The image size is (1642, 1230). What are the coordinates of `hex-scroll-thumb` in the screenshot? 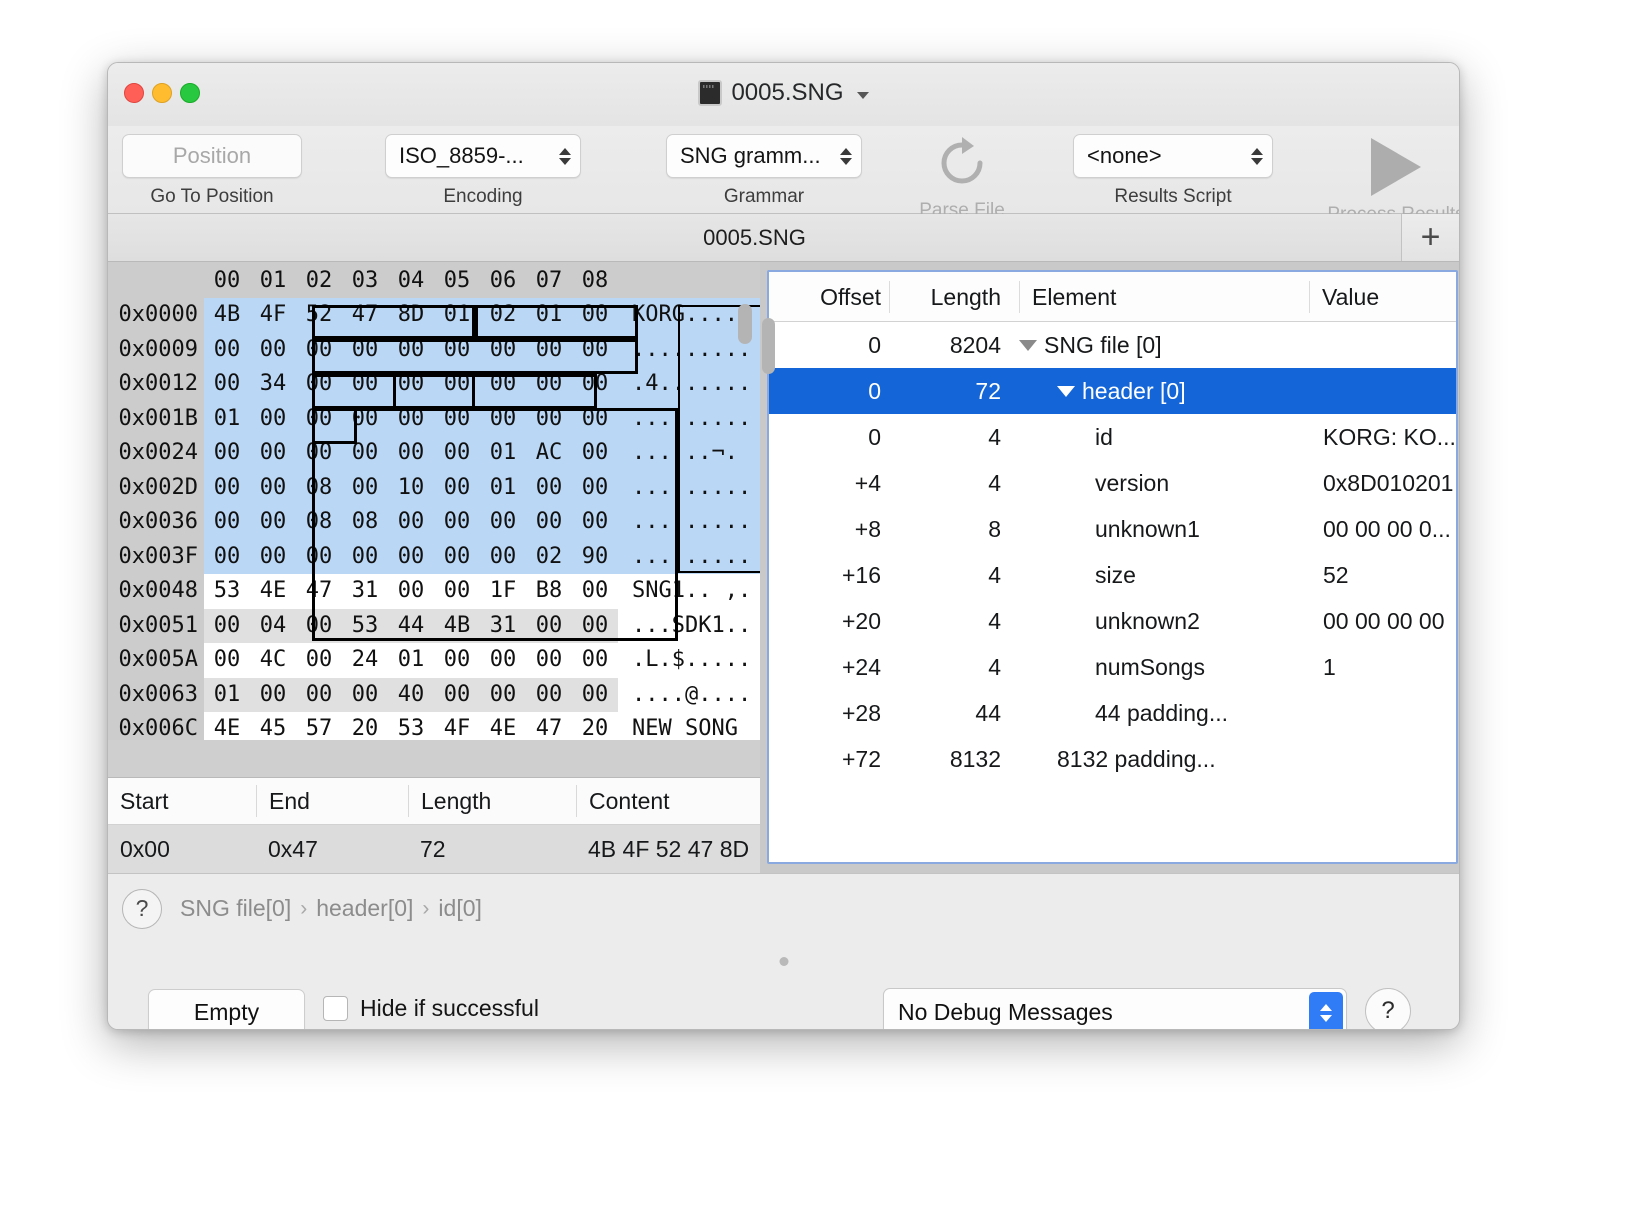 It's located at (745, 324).